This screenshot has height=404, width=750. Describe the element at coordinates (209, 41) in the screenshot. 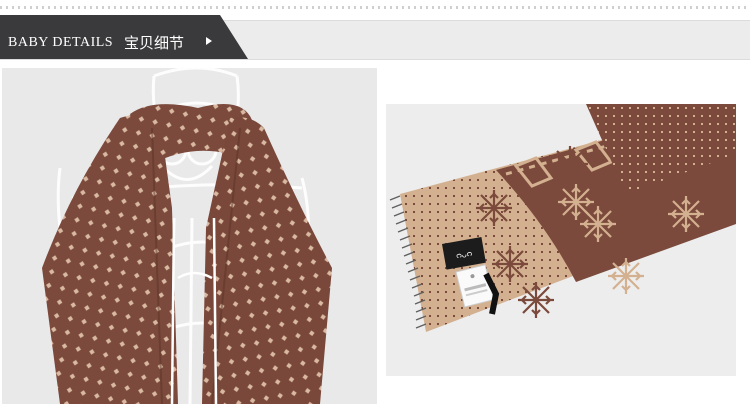

I see `play-arrow-icon` at that location.